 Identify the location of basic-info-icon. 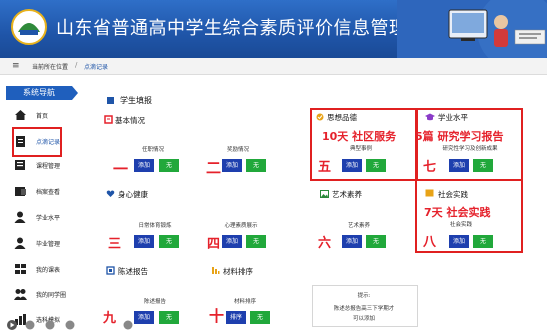
(108, 119).